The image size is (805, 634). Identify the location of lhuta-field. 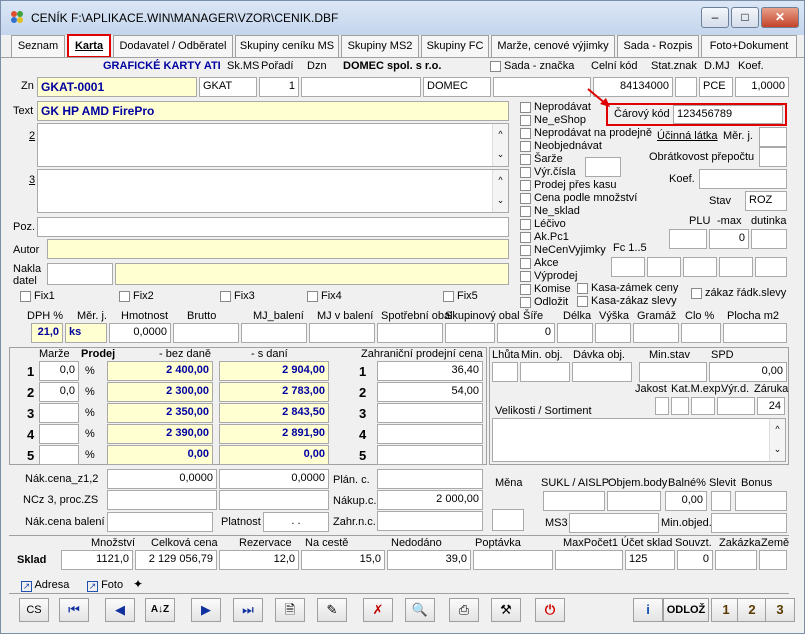
(505, 372).